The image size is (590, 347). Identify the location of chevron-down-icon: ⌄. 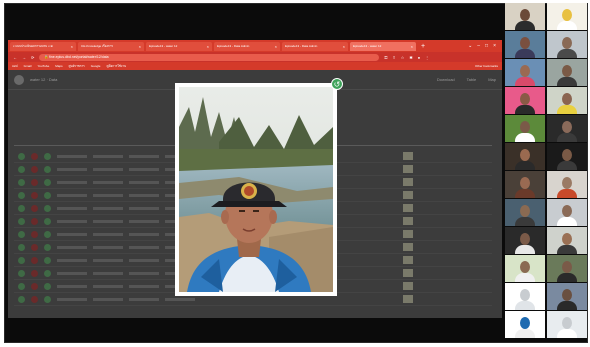
(470, 46).